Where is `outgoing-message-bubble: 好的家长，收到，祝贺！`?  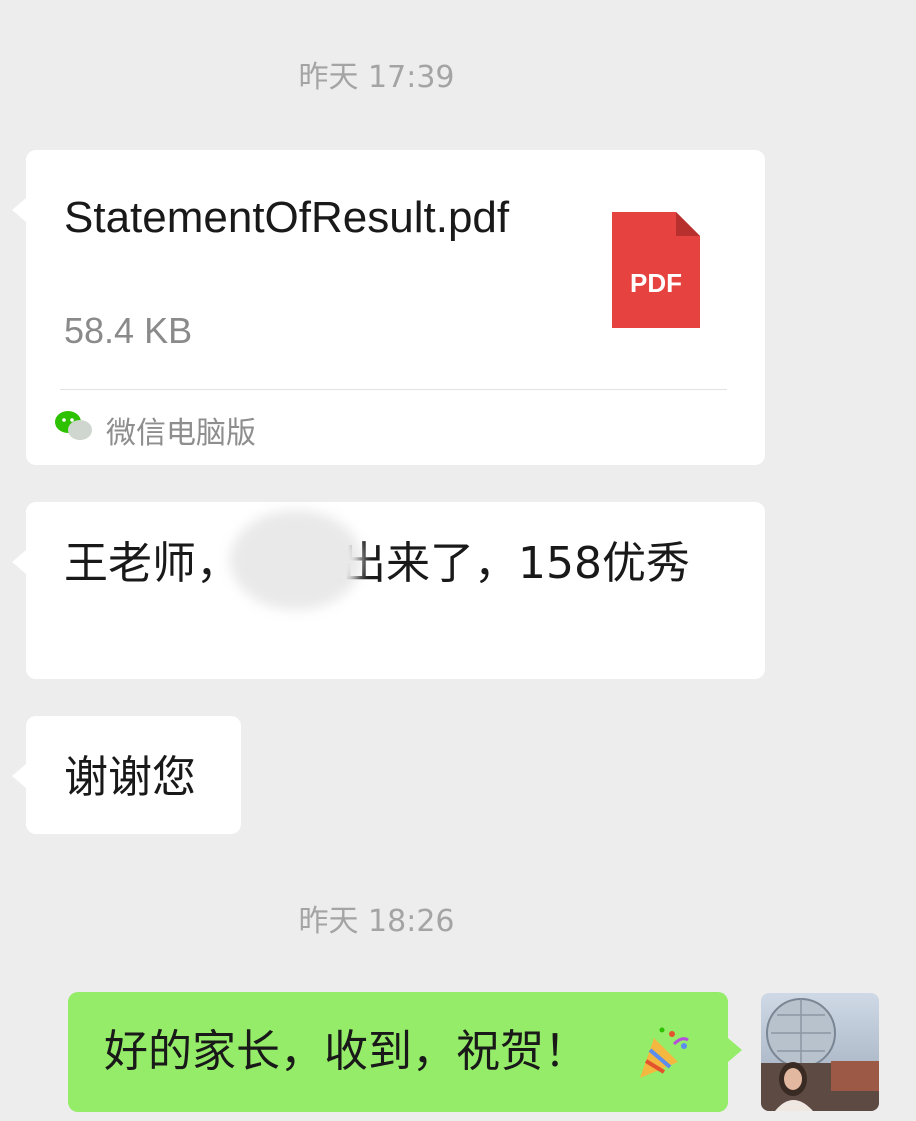
outgoing-message-bubble: 好的家长，收到，祝贺！ is located at coordinates (405, 1052).